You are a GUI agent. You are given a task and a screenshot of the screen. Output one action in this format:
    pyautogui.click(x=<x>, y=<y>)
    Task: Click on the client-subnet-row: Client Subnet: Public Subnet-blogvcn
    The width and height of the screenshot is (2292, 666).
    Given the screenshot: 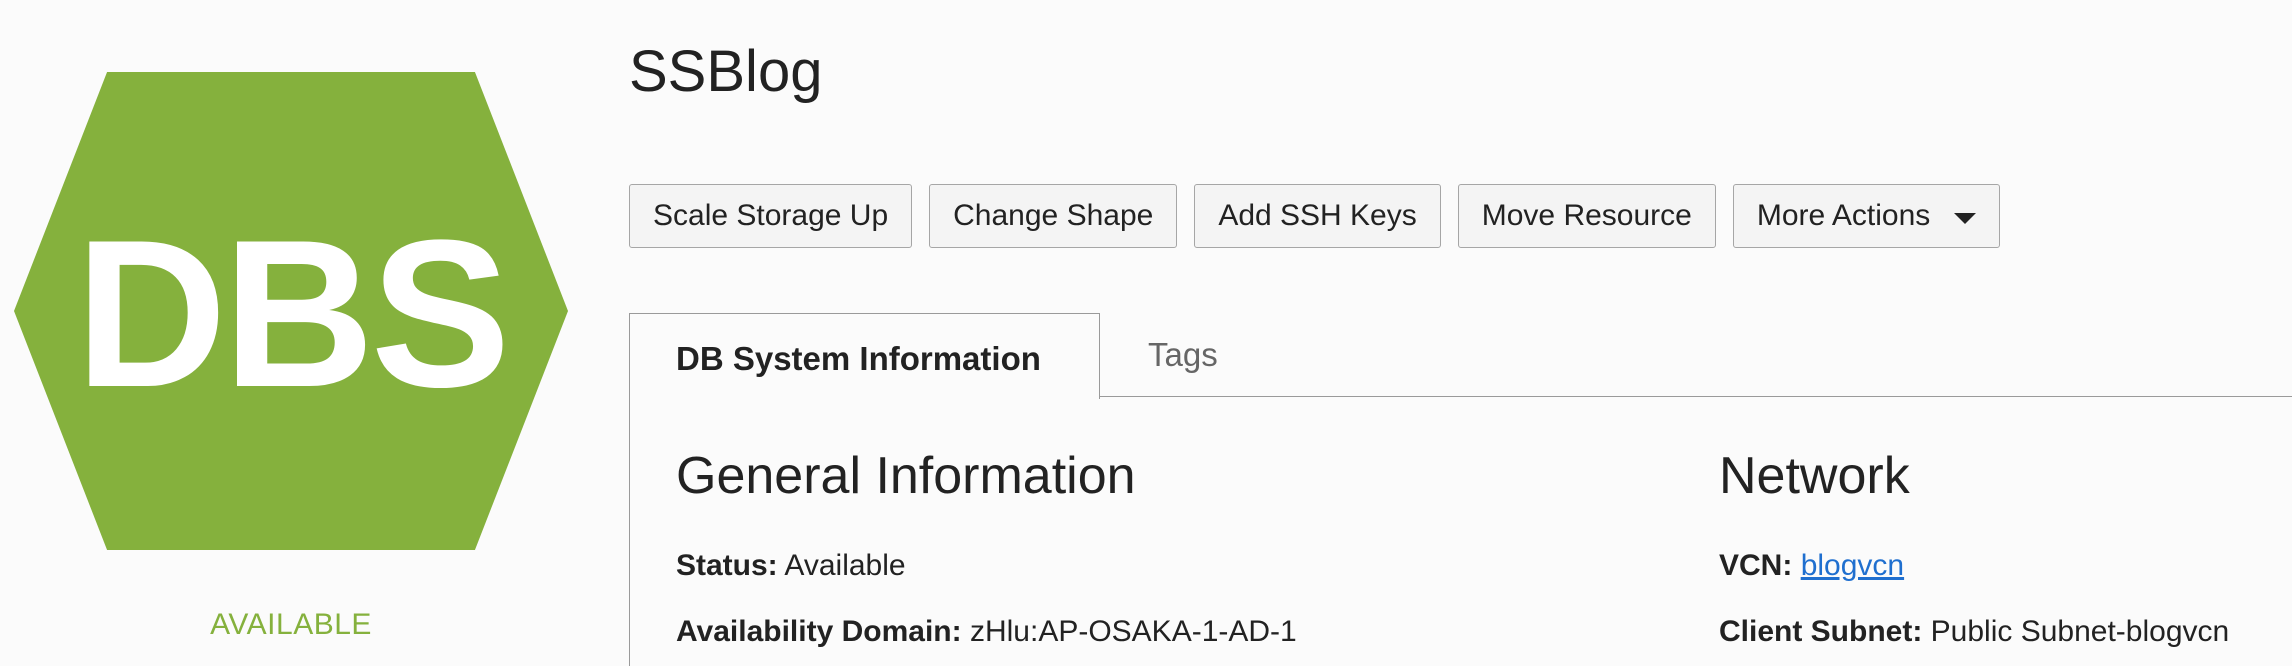 What is the action you would take?
    pyautogui.click(x=1974, y=632)
    